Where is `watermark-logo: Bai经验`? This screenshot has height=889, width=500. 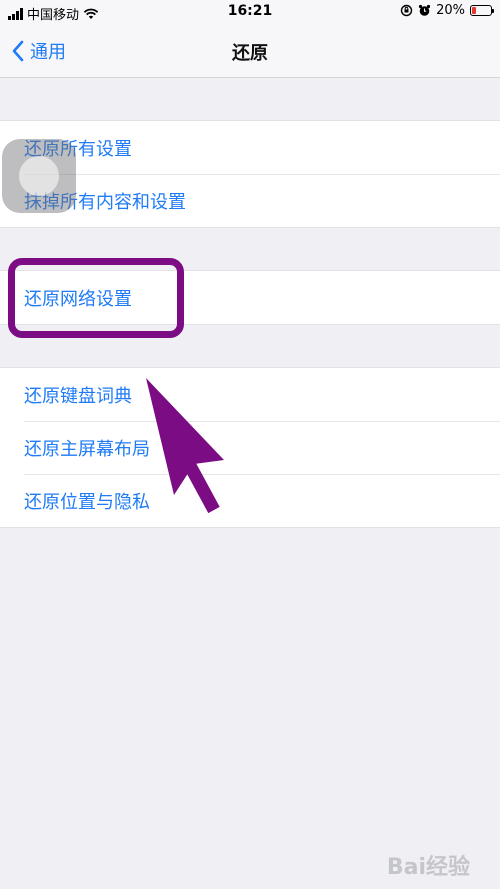
watermark-logo: Bai经验 is located at coordinates (428, 867).